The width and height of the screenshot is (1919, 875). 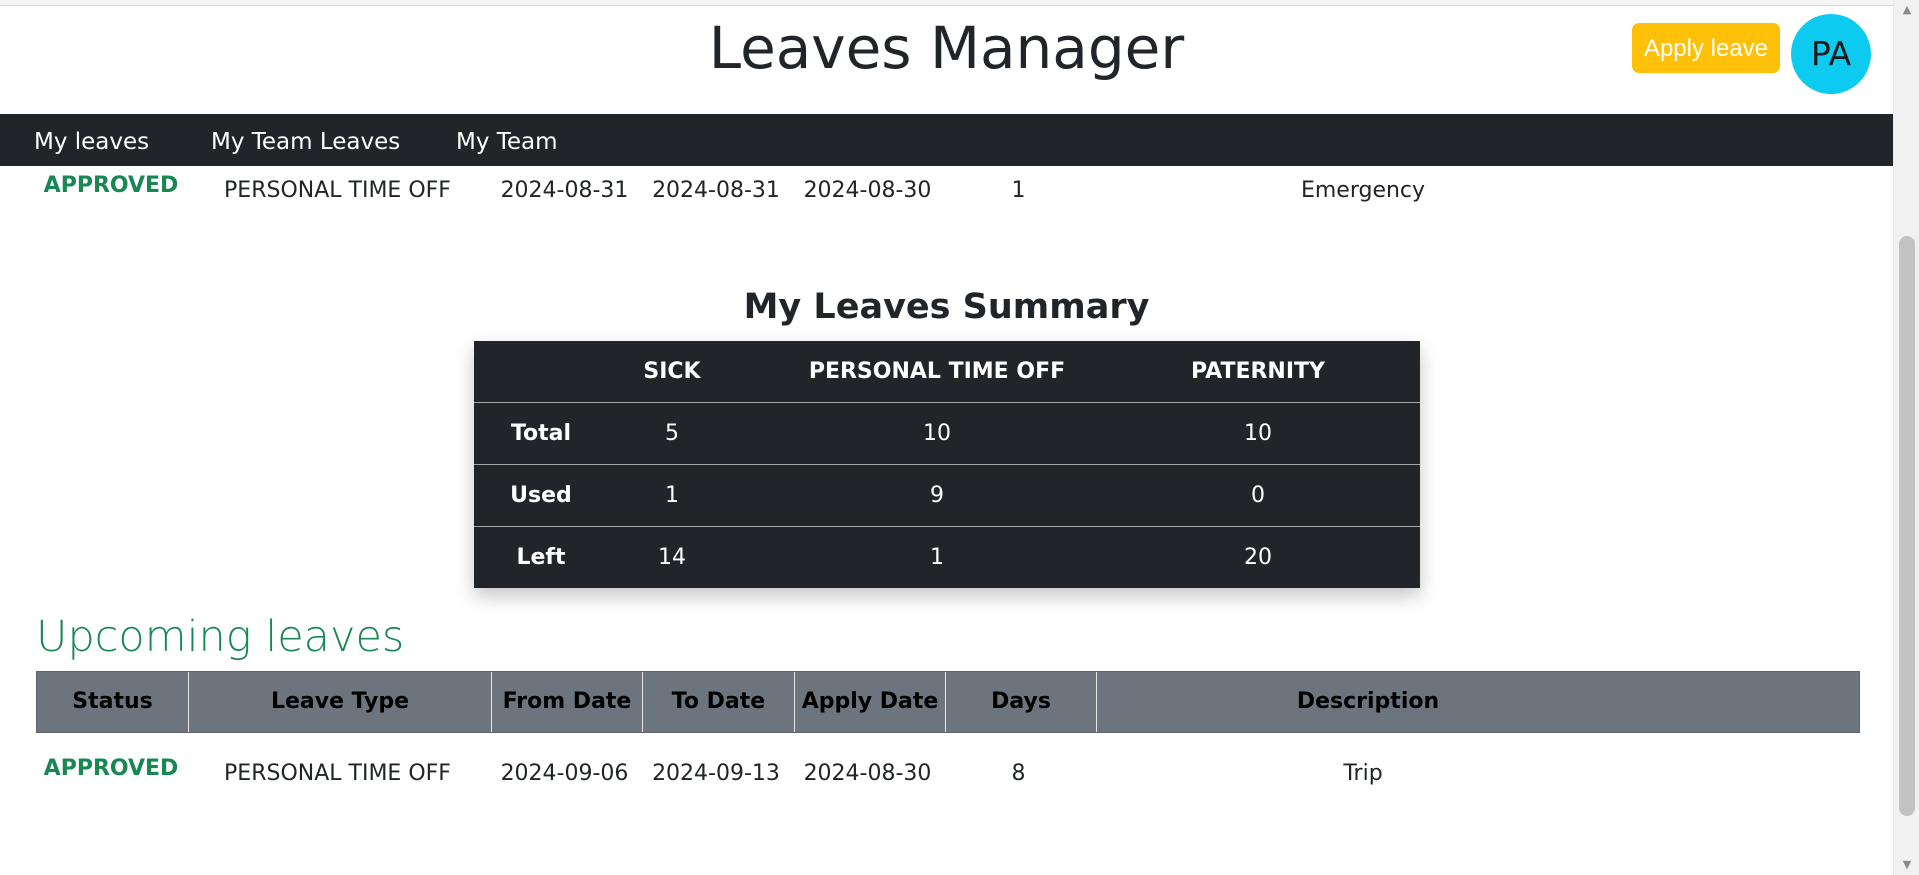 I want to click on page-scrollbar: ▲ ▼, so click(x=1906, y=437).